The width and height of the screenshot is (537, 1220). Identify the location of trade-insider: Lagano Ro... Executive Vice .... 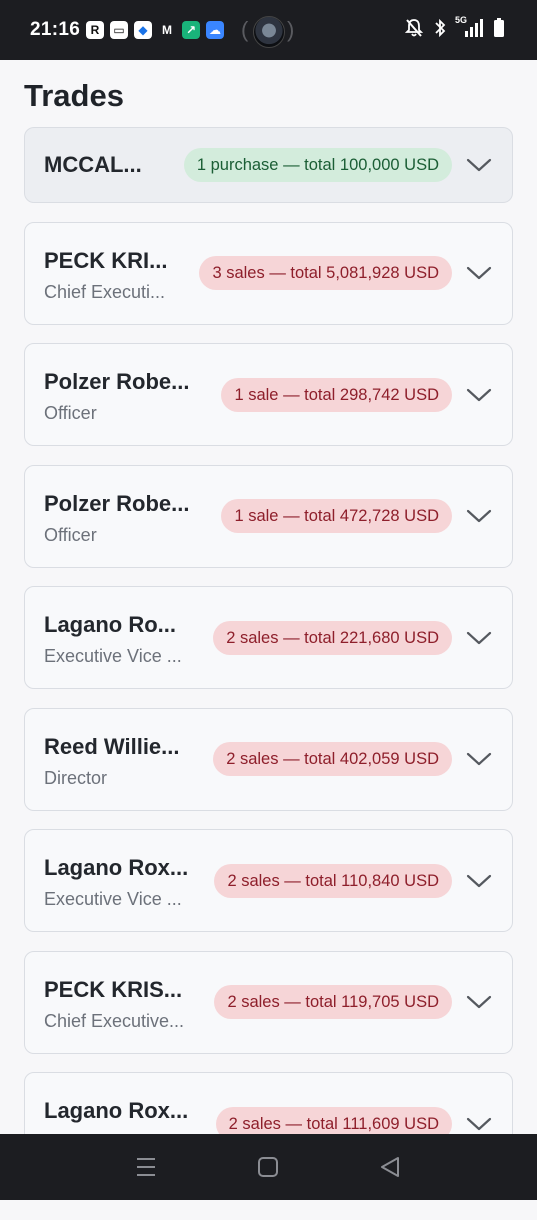
(124, 639).